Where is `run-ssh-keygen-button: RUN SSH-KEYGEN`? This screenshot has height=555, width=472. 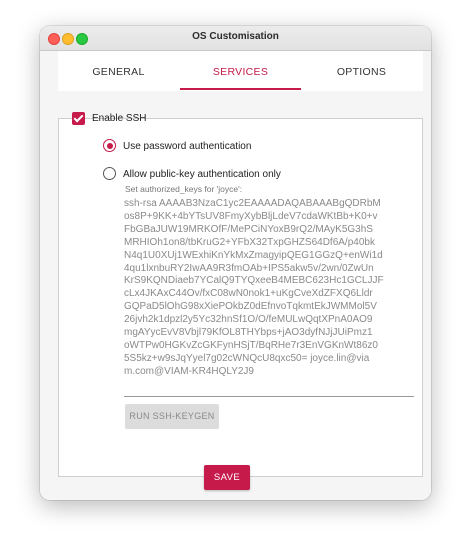 run-ssh-keygen-button: RUN SSH-KEYGEN is located at coordinates (172, 416).